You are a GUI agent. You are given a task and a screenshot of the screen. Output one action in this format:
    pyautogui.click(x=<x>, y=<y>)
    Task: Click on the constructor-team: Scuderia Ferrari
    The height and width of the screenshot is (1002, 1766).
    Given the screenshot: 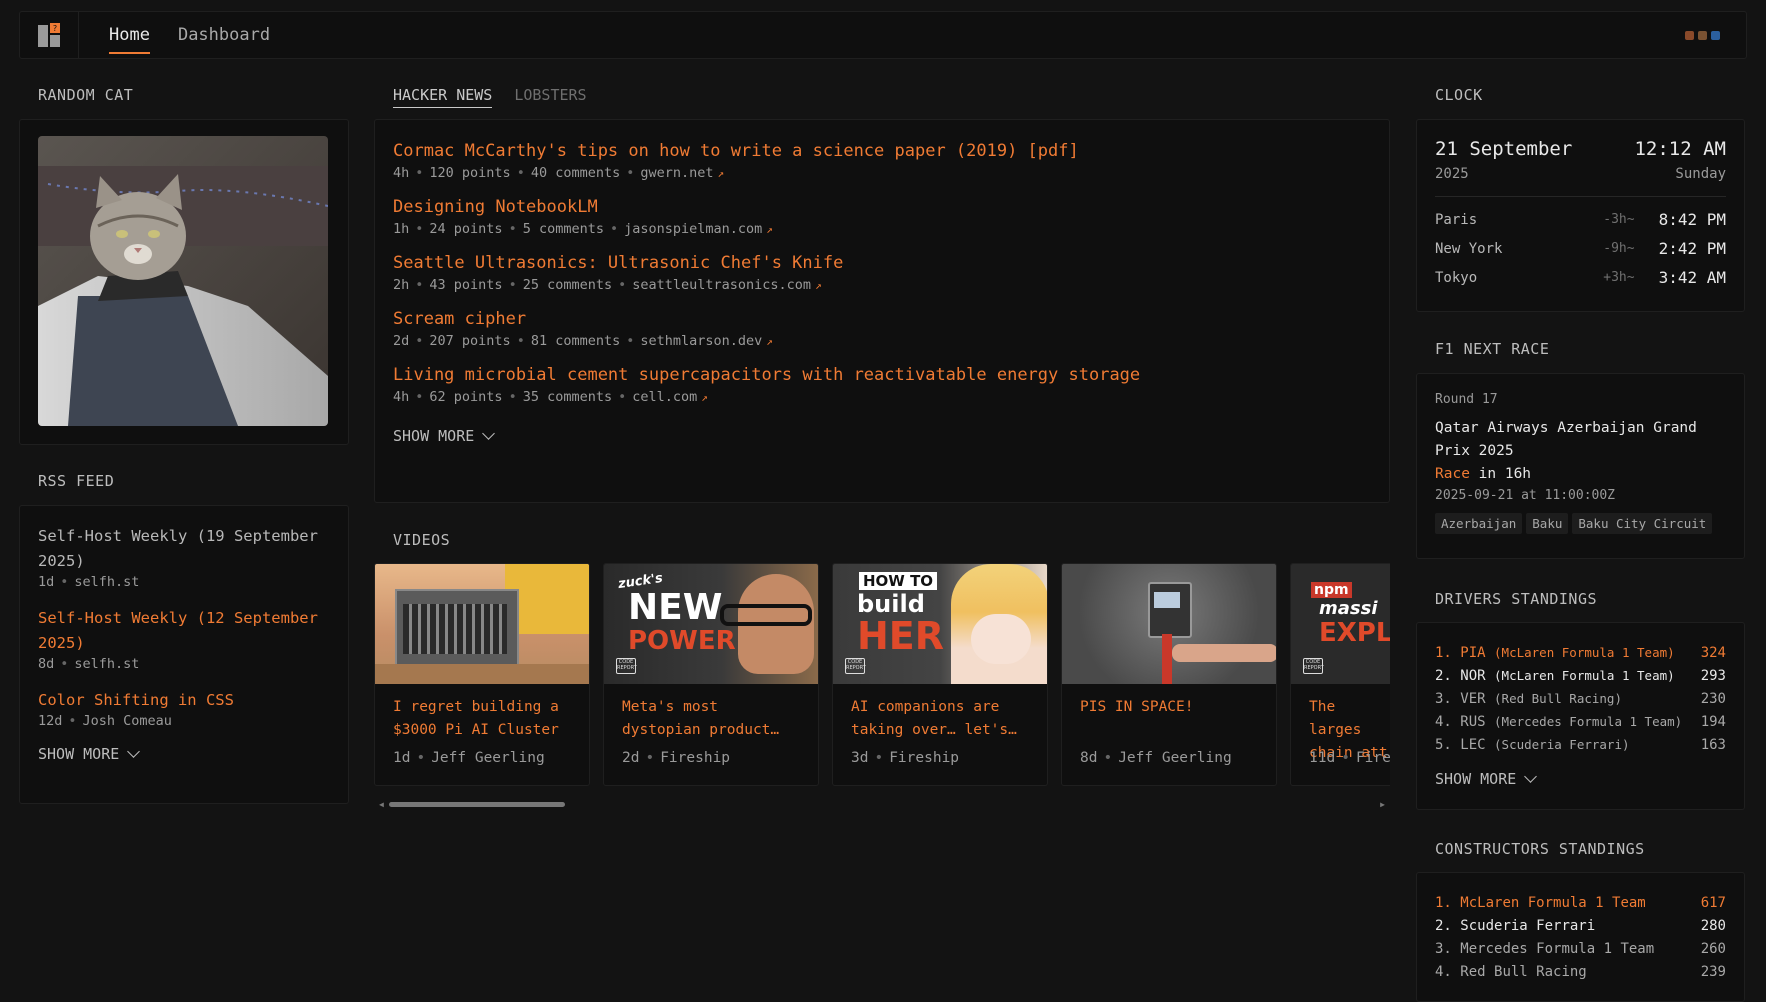 What is the action you would take?
    pyautogui.click(x=1528, y=925)
    